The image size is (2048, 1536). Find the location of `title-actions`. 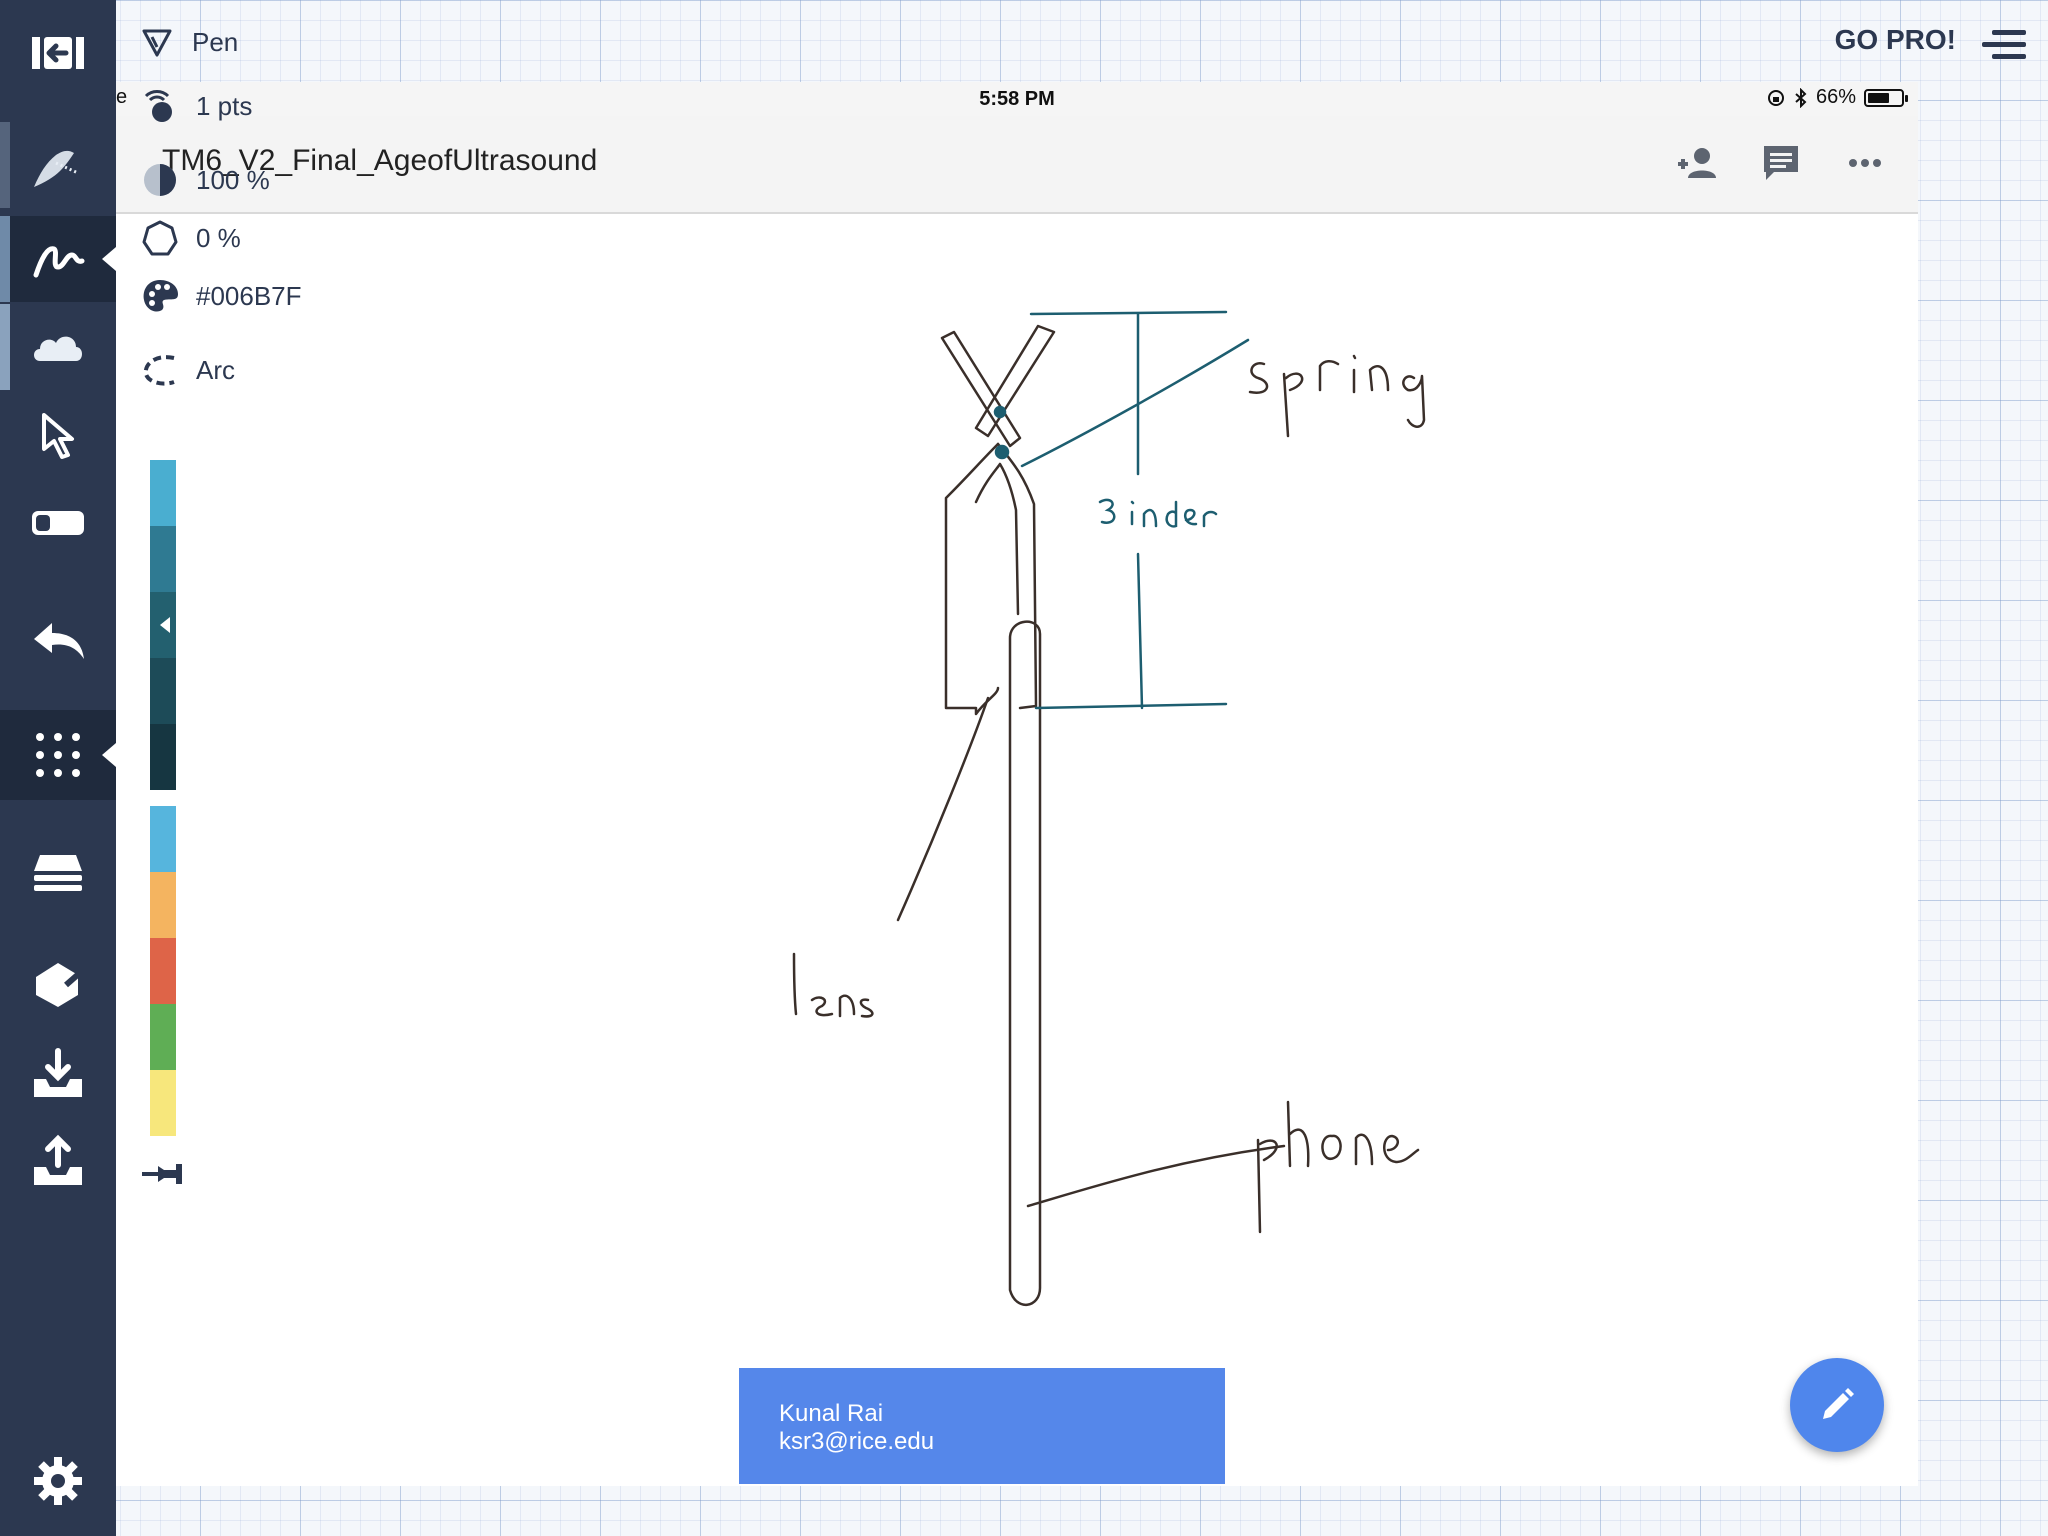

title-actions is located at coordinates (1781, 163).